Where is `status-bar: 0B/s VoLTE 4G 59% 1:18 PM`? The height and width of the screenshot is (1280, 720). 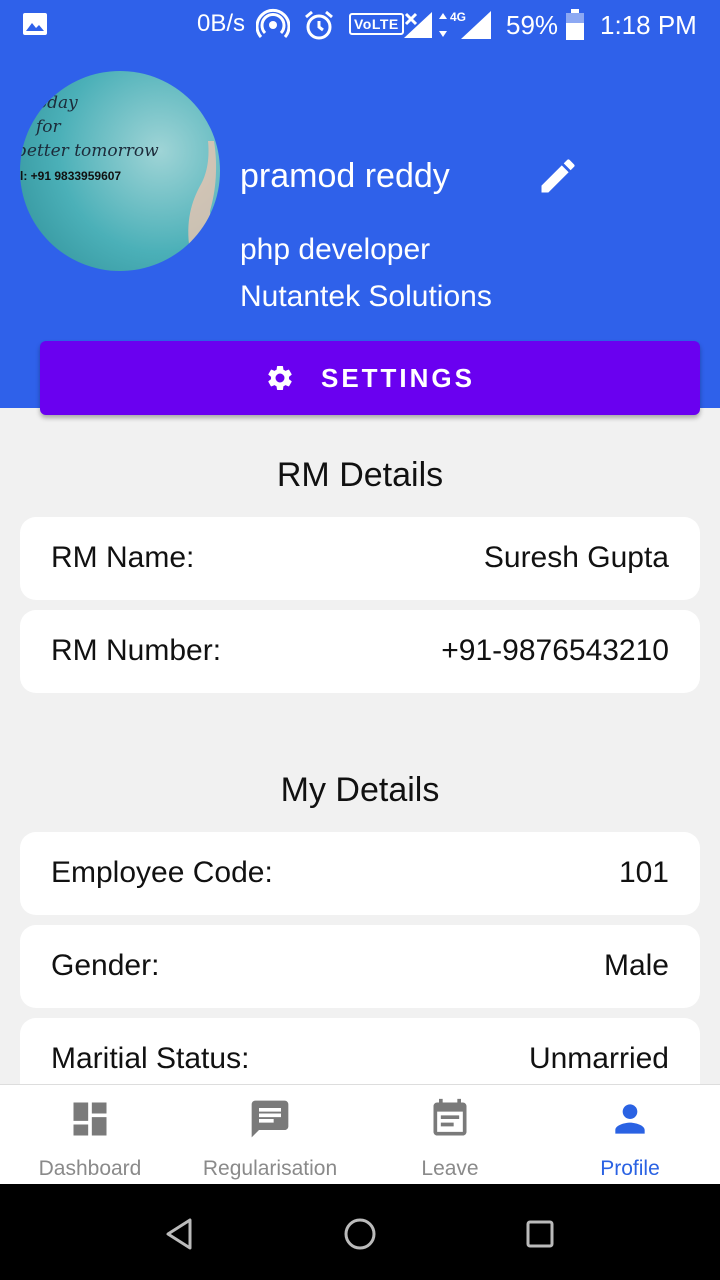
status-bar: 0B/s VoLTE 4G 59% 1:18 PM is located at coordinates (360, 25).